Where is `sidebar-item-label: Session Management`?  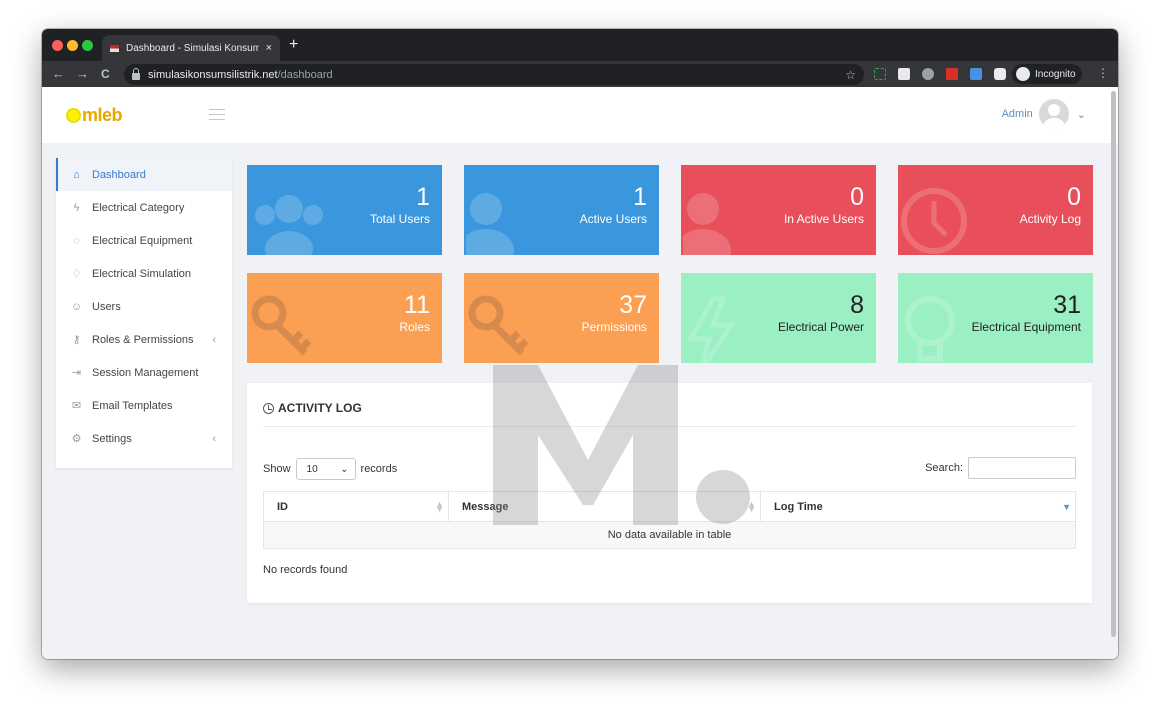
sidebar-item-label: Session Management is located at coordinates (145, 372).